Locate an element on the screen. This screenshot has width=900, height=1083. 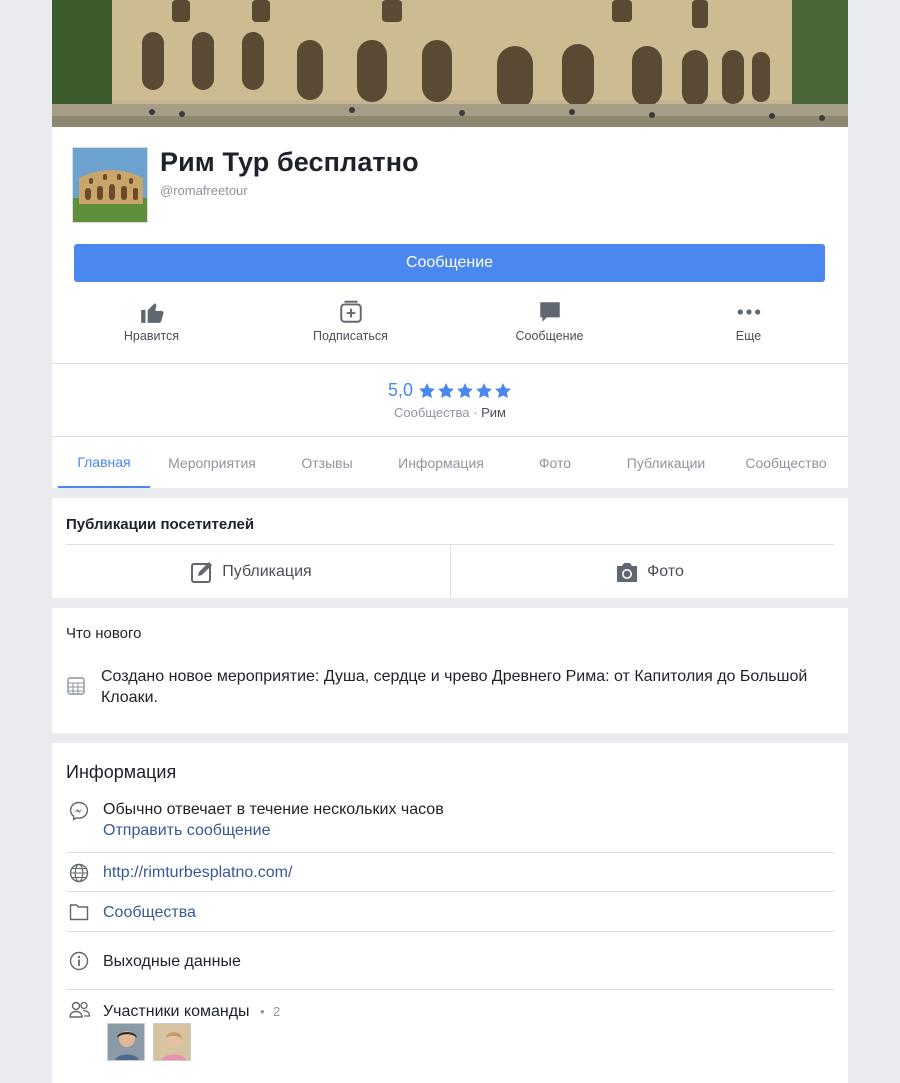
category-link: Сообщества is located at coordinates (149, 913).